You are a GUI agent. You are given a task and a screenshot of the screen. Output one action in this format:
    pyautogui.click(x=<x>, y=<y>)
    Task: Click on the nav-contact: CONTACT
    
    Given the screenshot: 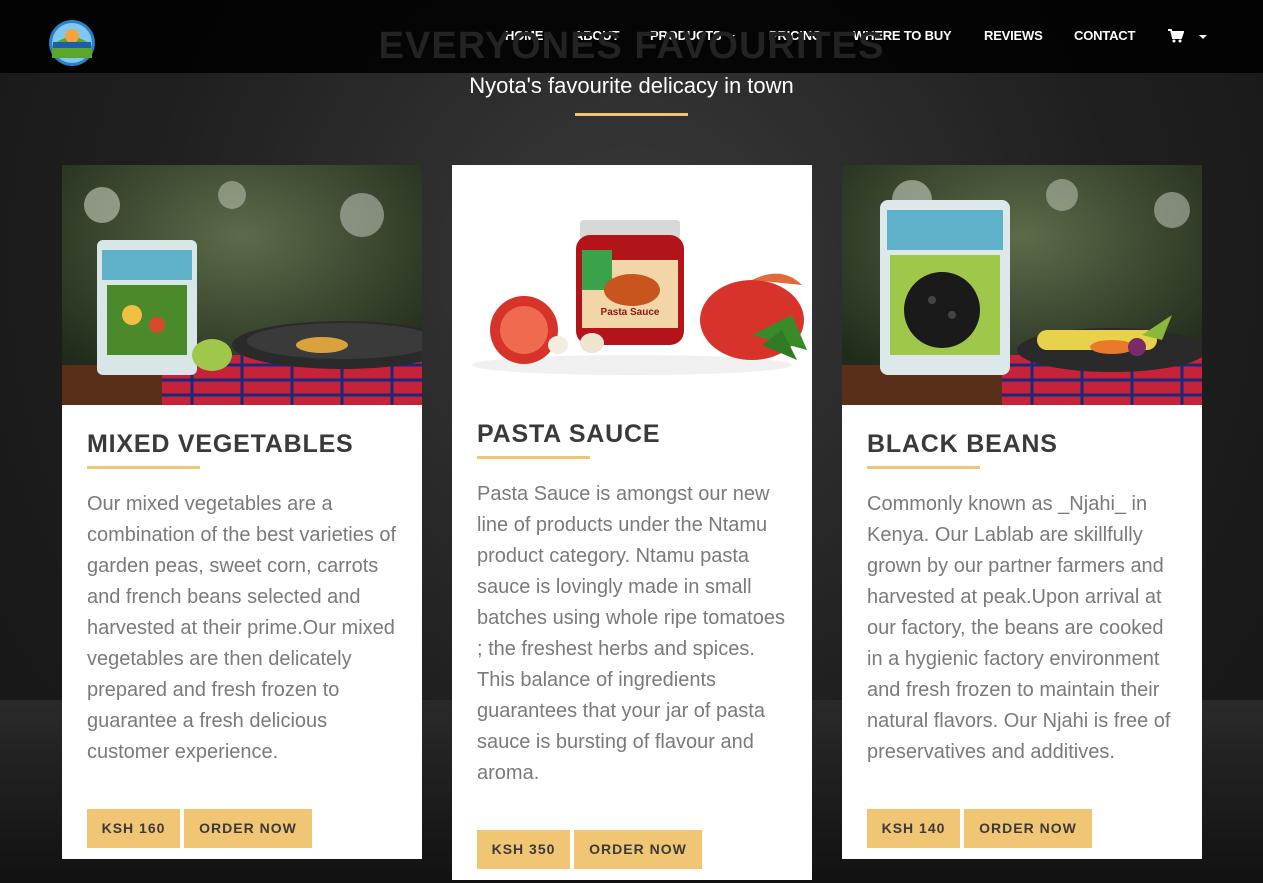 What is the action you would take?
    pyautogui.click(x=1104, y=35)
    